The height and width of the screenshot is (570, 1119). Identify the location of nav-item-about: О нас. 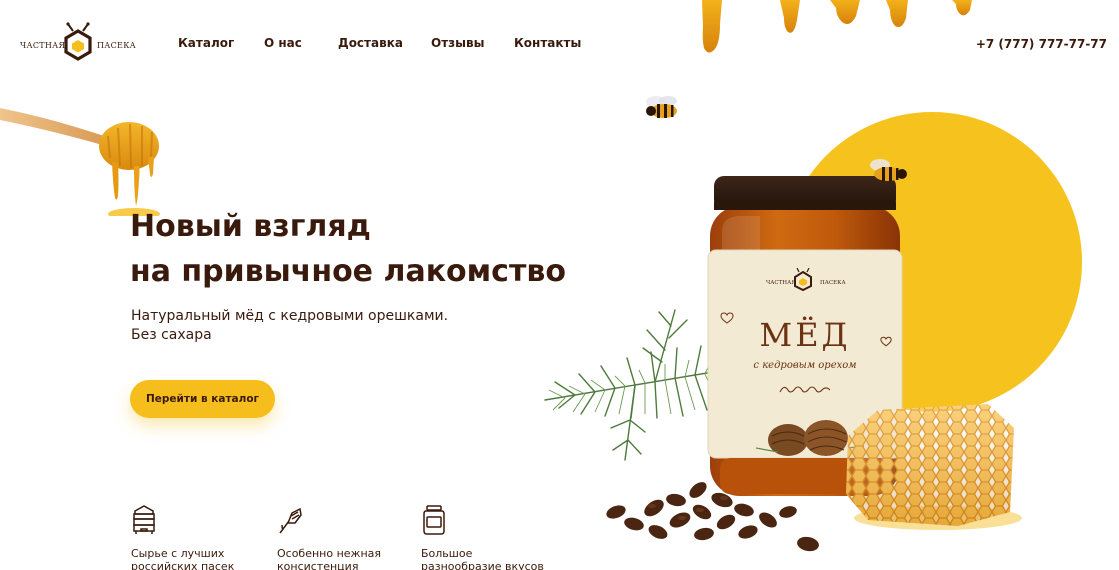
(283, 43).